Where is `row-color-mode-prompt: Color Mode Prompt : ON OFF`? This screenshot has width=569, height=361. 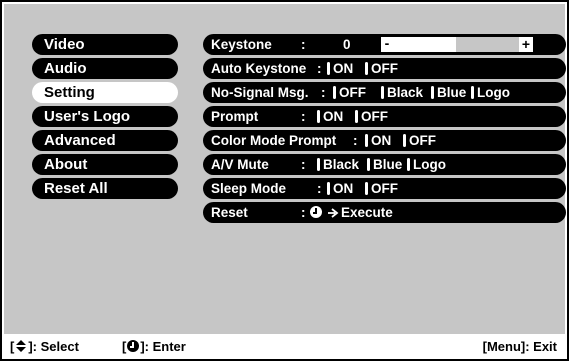
row-color-mode-prompt: Color Mode Prompt : ON OFF is located at coordinates (384, 140).